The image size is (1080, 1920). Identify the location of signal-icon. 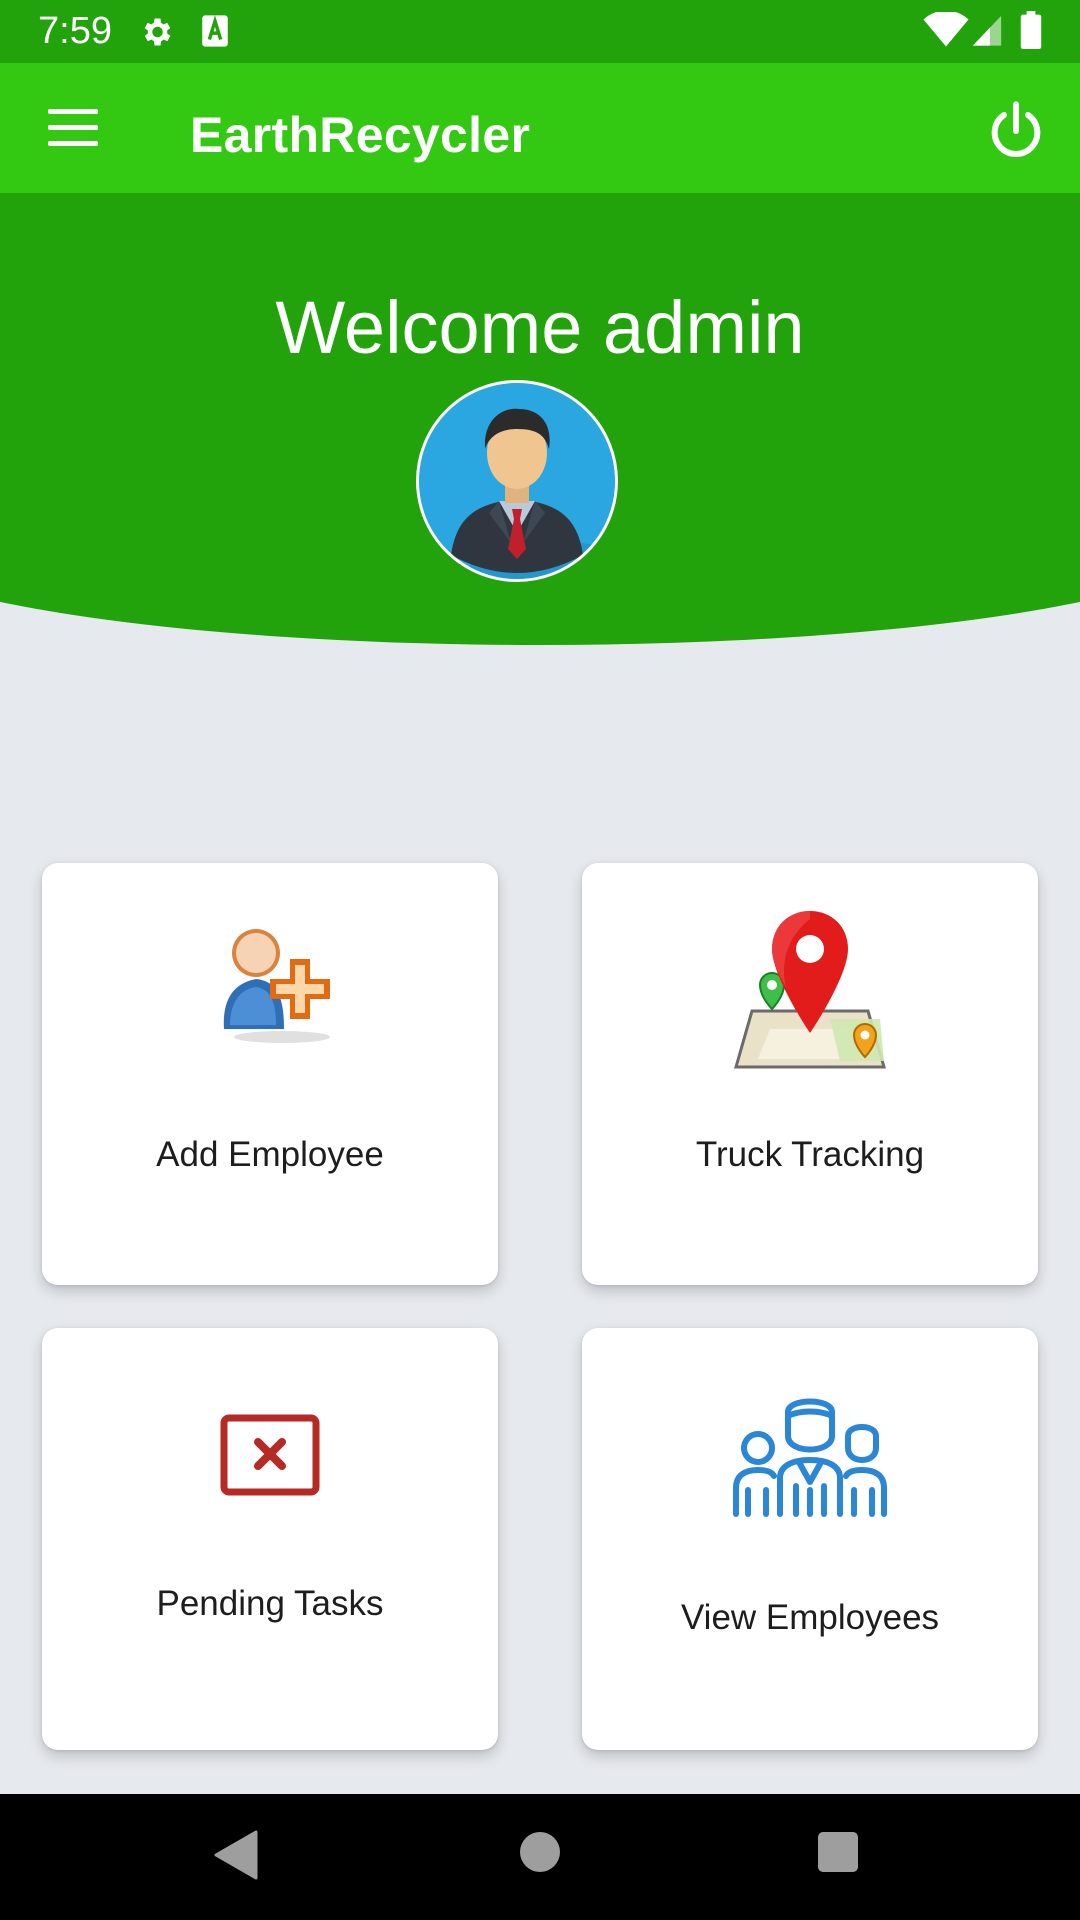
(987, 30).